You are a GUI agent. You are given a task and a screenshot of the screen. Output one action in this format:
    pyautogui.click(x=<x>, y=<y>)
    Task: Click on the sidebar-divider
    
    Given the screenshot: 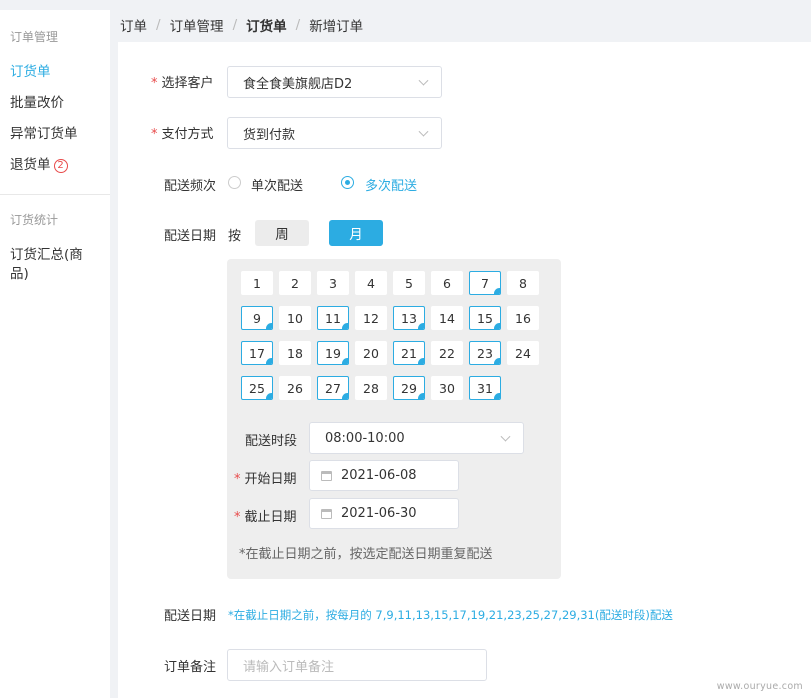 What is the action you would take?
    pyautogui.click(x=55, y=194)
    